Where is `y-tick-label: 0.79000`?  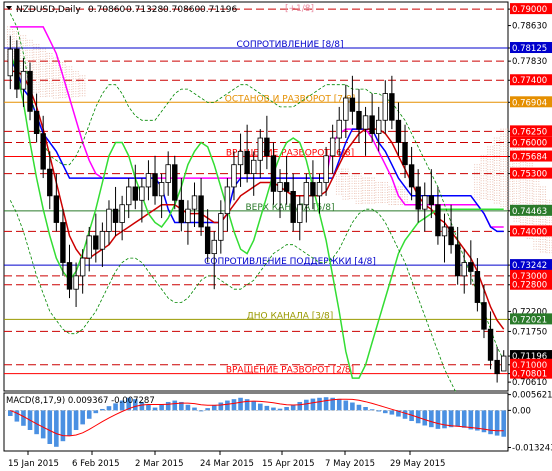
y-tick-label: 0.79000 is located at coordinates (529, 10).